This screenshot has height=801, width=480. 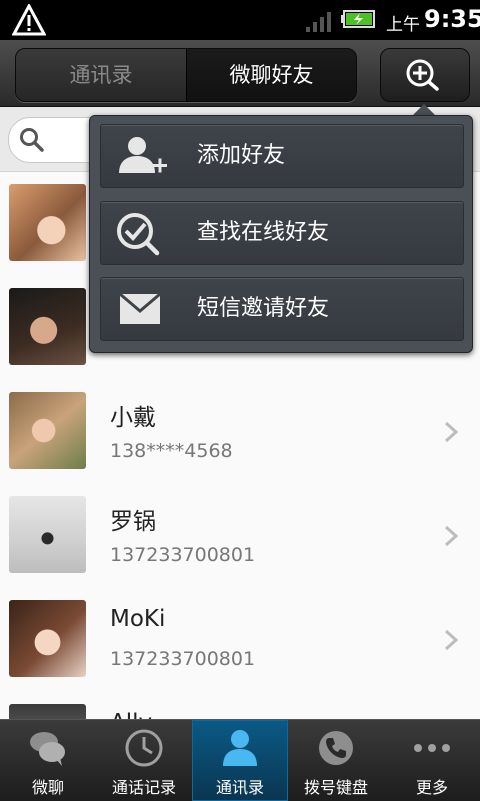 I want to click on menu-item-find-online-friends: 查找在线好友, so click(x=282, y=233).